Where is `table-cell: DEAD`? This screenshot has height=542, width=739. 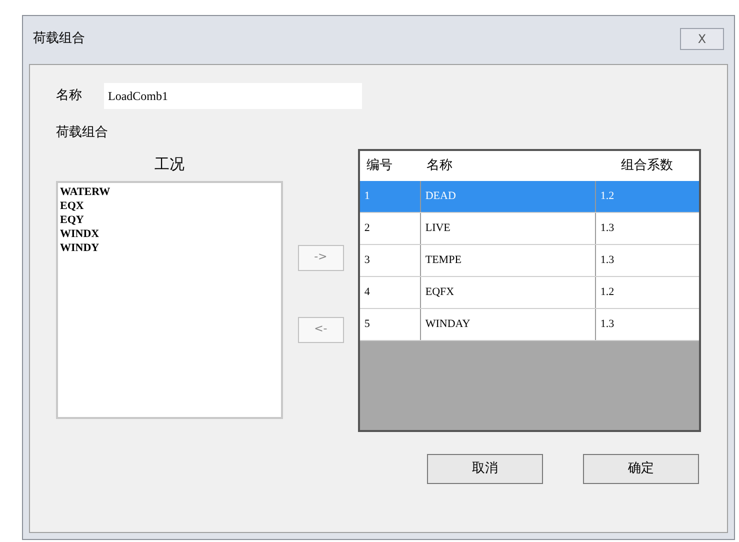 table-cell: DEAD is located at coordinates (508, 196).